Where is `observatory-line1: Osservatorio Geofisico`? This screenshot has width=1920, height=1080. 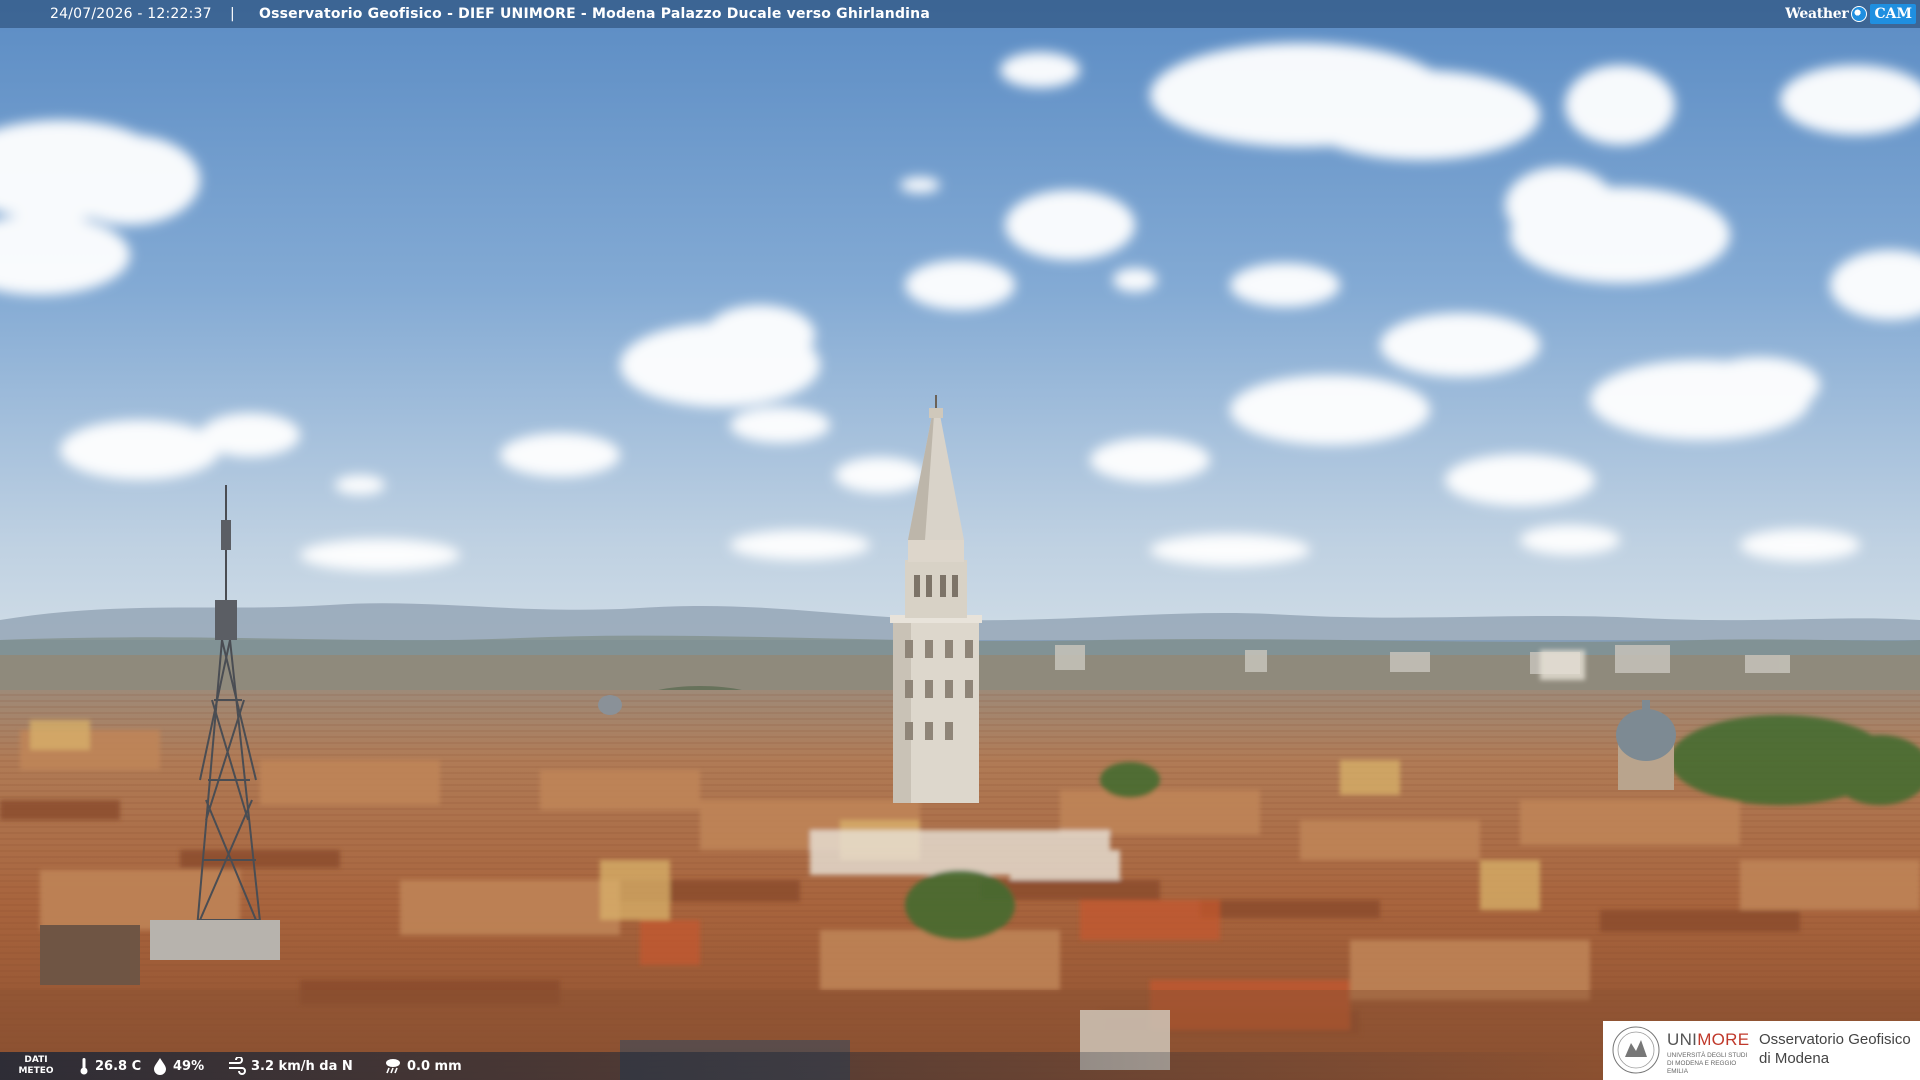
observatory-line1: Osservatorio Geofisico is located at coordinates (1835, 1039).